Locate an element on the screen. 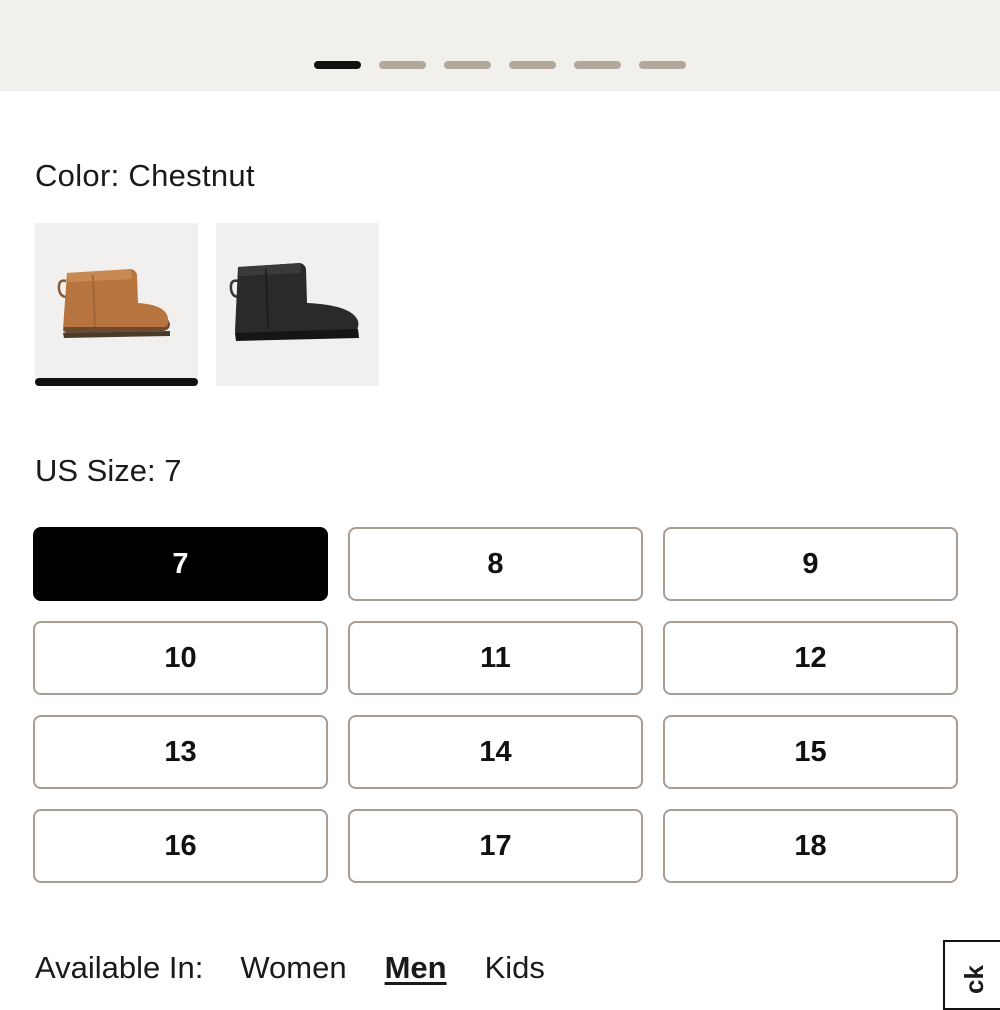  chestnut-boot-image is located at coordinates (113, 303).